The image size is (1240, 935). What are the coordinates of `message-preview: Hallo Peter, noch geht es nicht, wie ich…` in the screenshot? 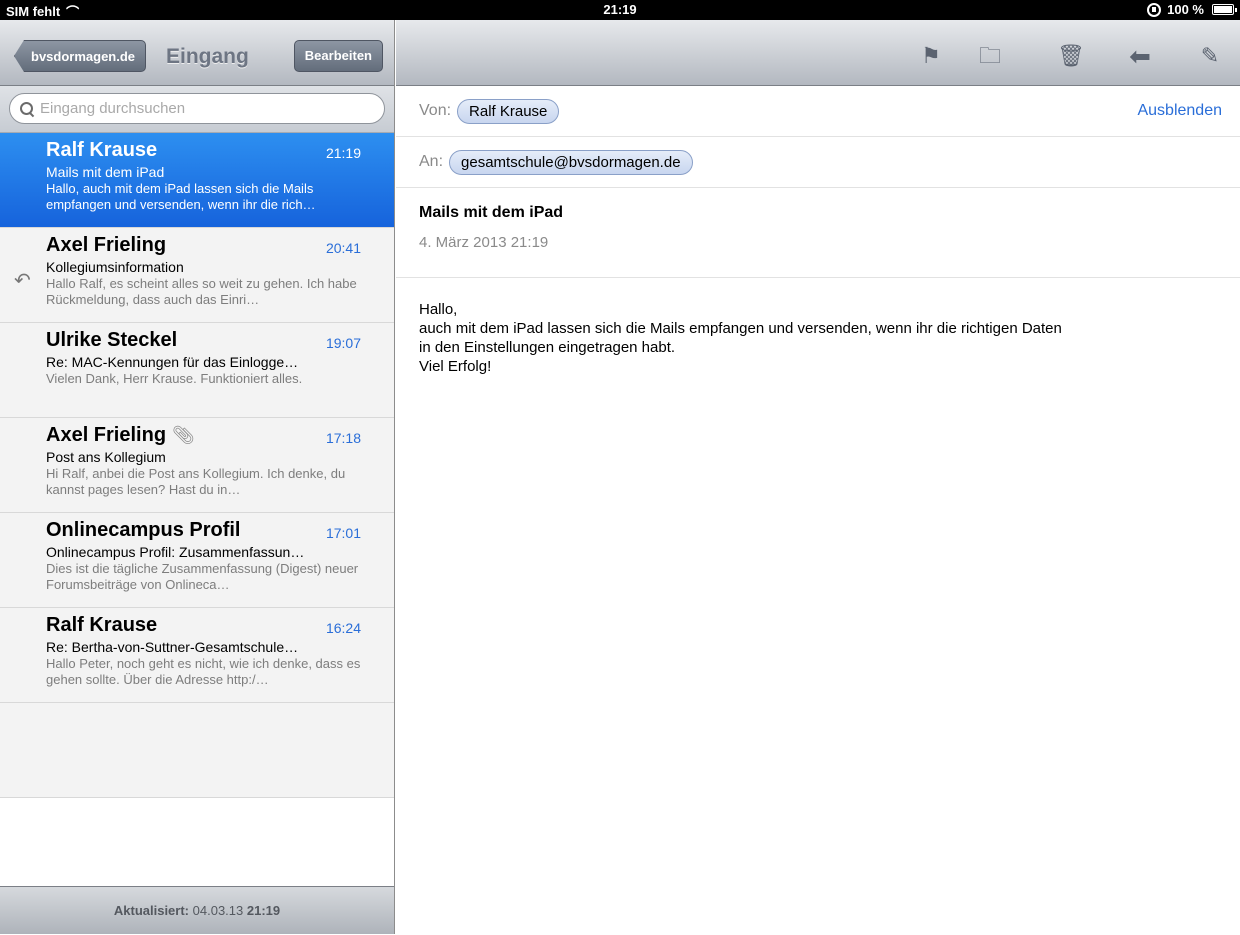 It's located at (203, 671).